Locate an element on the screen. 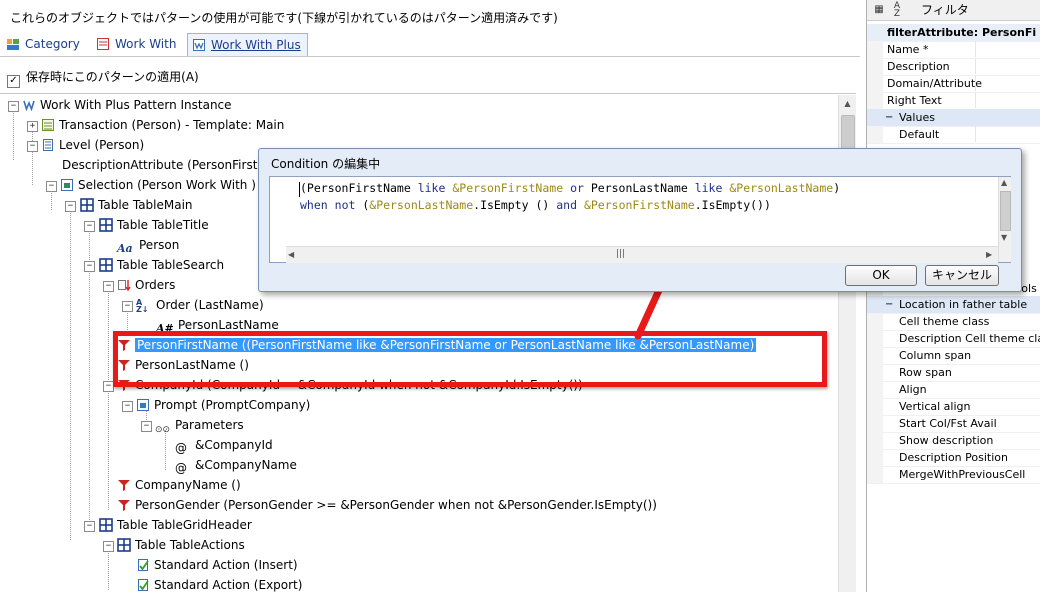  scroll-left-icon: ◀ is located at coordinates (291, 254).